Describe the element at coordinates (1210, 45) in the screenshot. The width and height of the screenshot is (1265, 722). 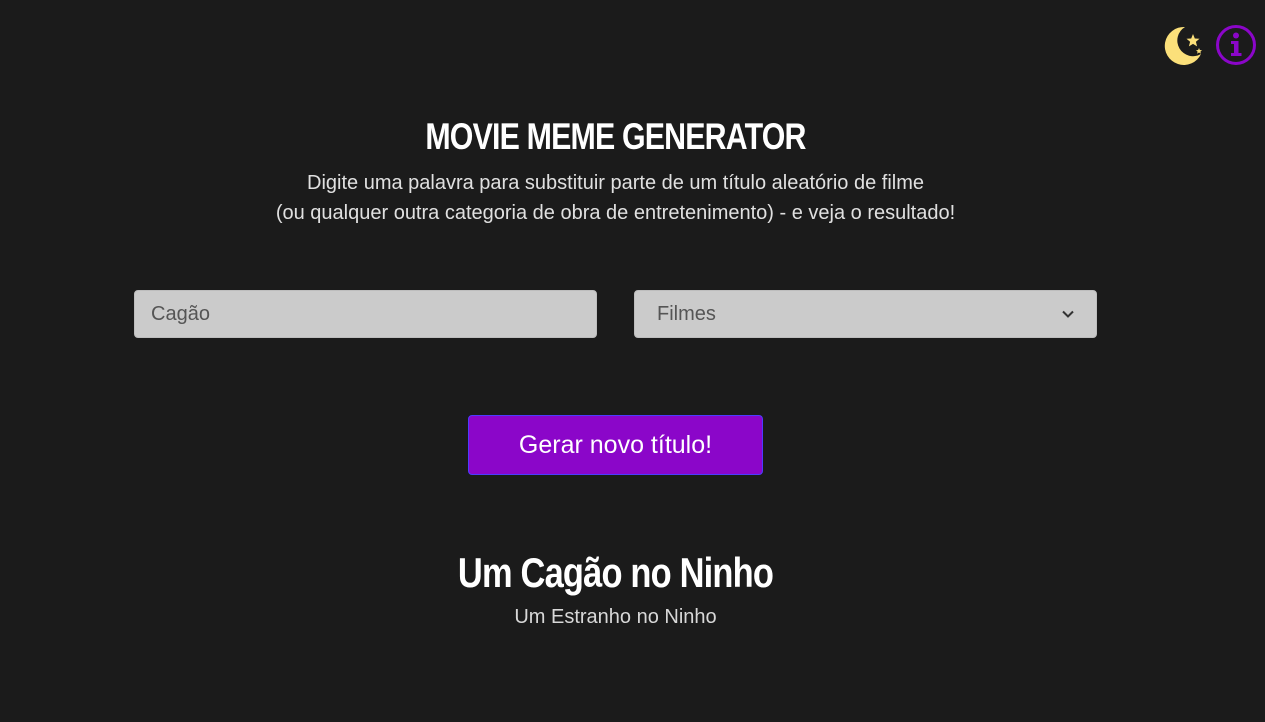
I see `top-toolbar` at that location.